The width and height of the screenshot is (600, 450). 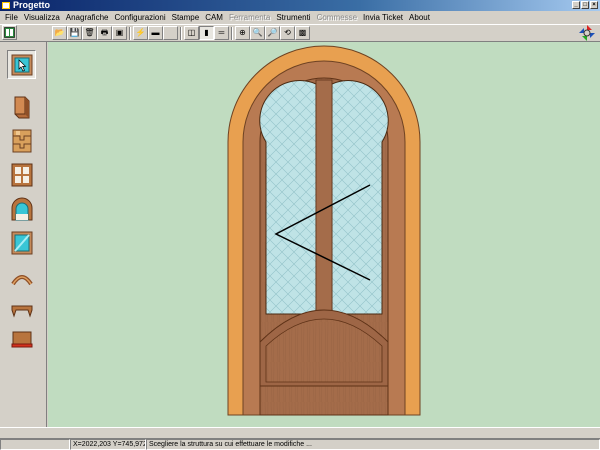 What do you see at coordinates (419, 17) in the screenshot?
I see `menu-about: About` at bounding box center [419, 17].